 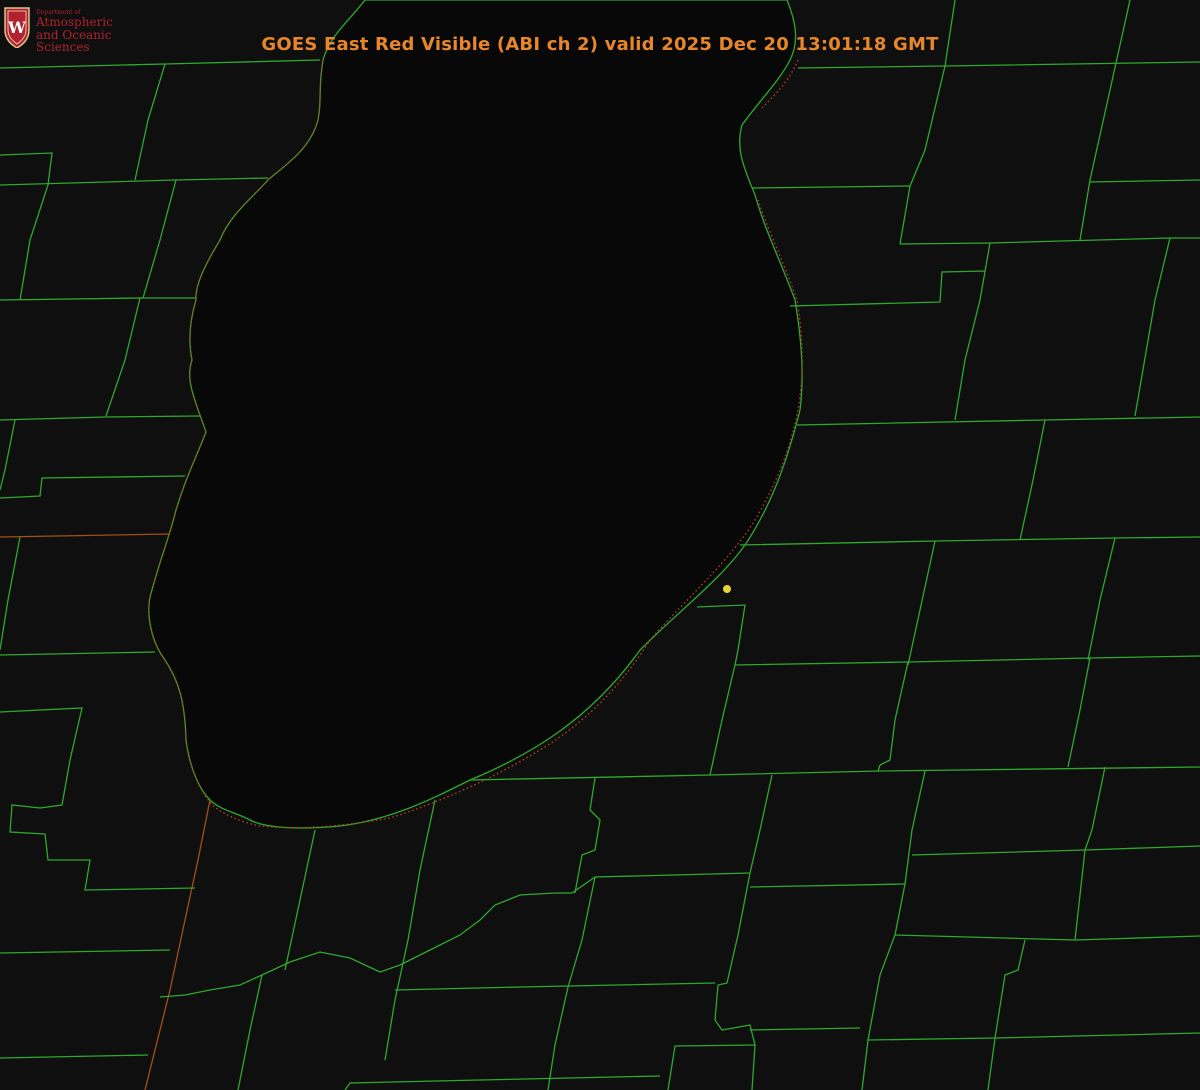 What do you see at coordinates (727, 589) in the screenshot?
I see `station-marker` at bounding box center [727, 589].